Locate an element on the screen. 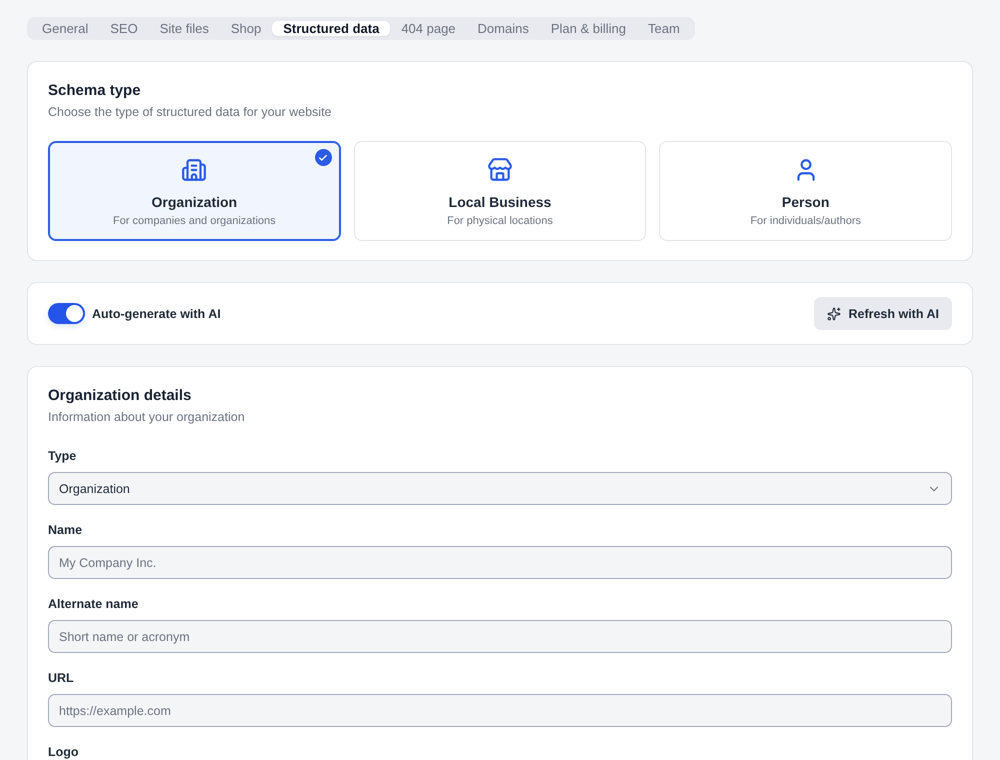  card-title: Schema type is located at coordinates (95, 91).